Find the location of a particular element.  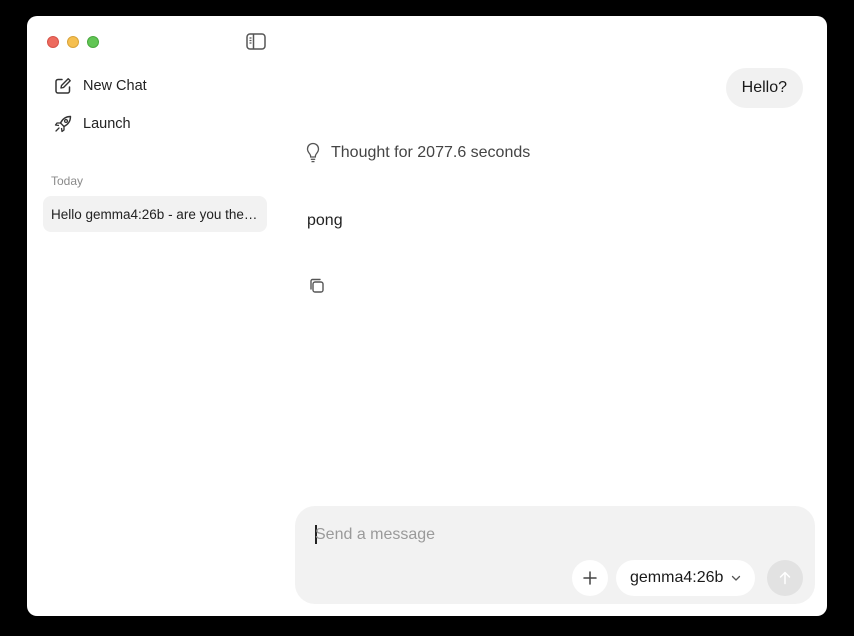

history-item-title: Hello gemma4:26b - are you there? is located at coordinates (155, 214).